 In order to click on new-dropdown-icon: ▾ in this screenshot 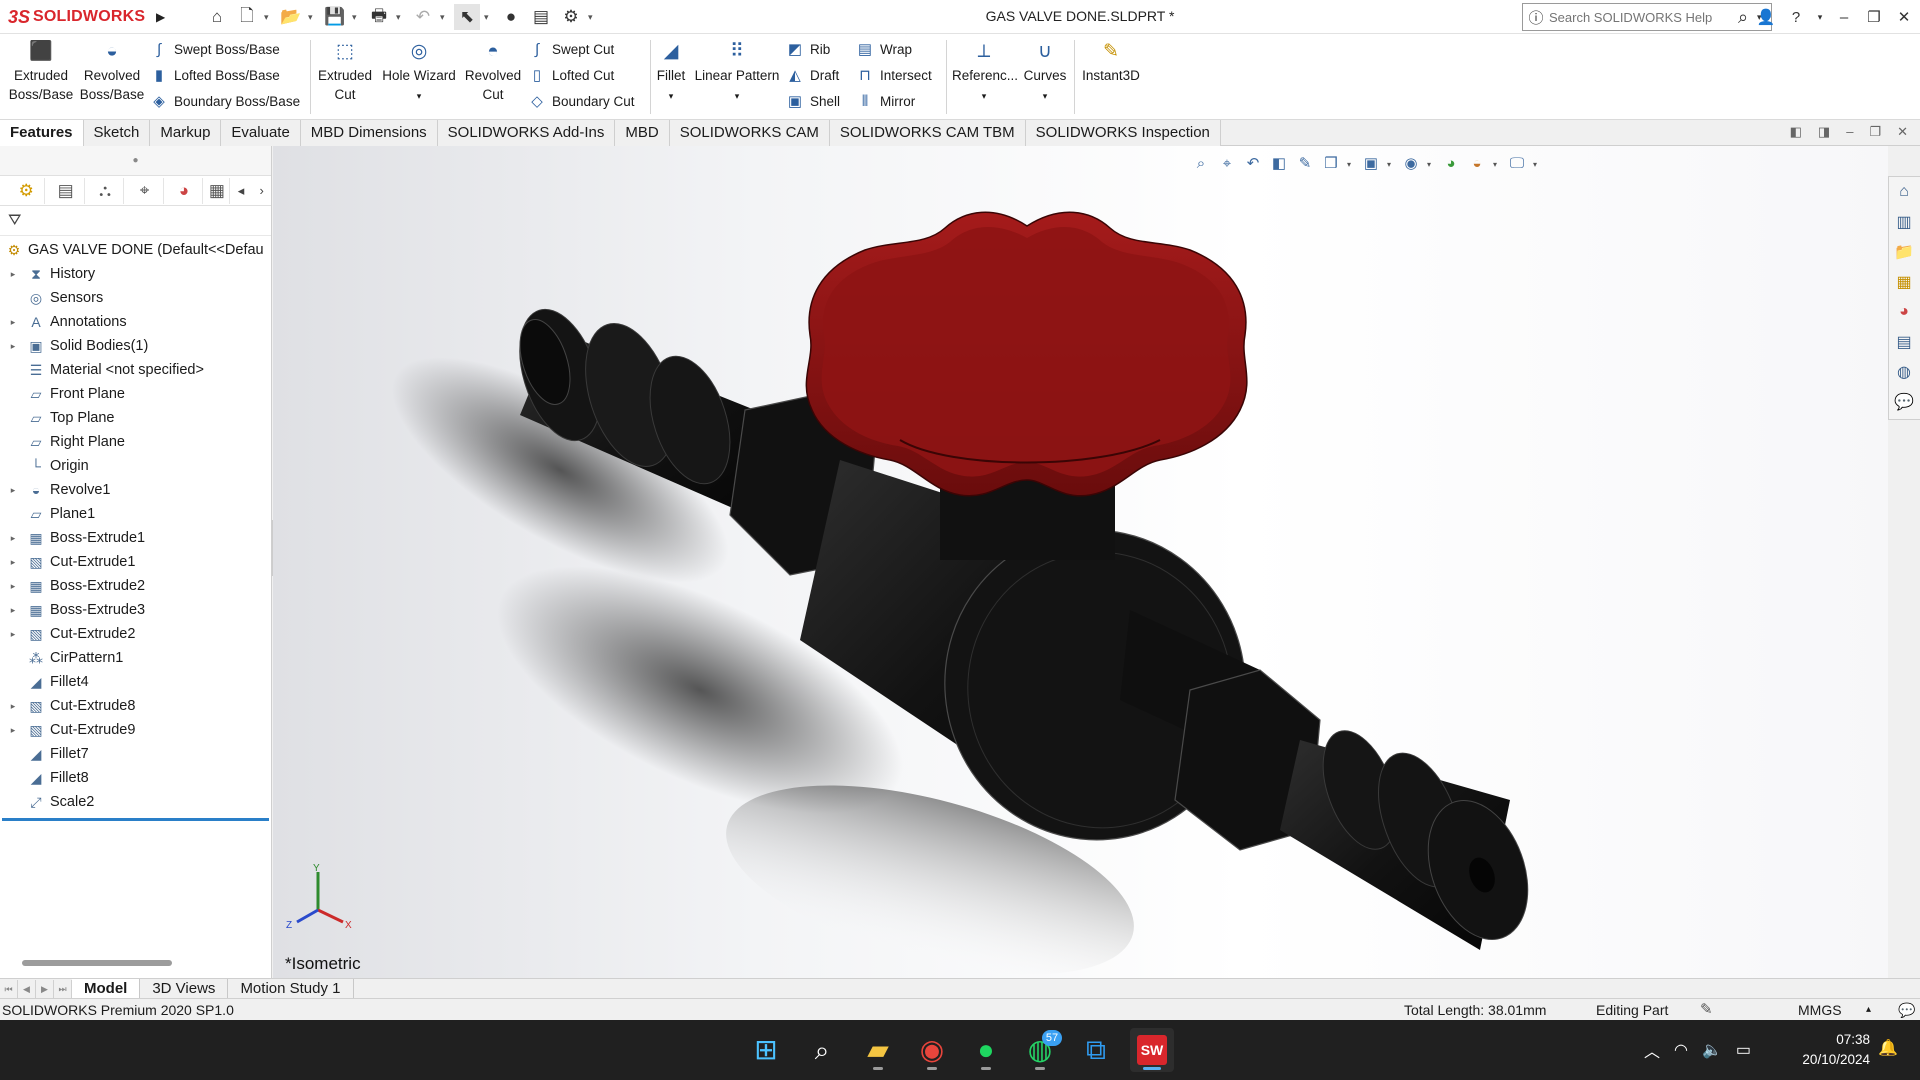, I will do `click(269, 17)`.